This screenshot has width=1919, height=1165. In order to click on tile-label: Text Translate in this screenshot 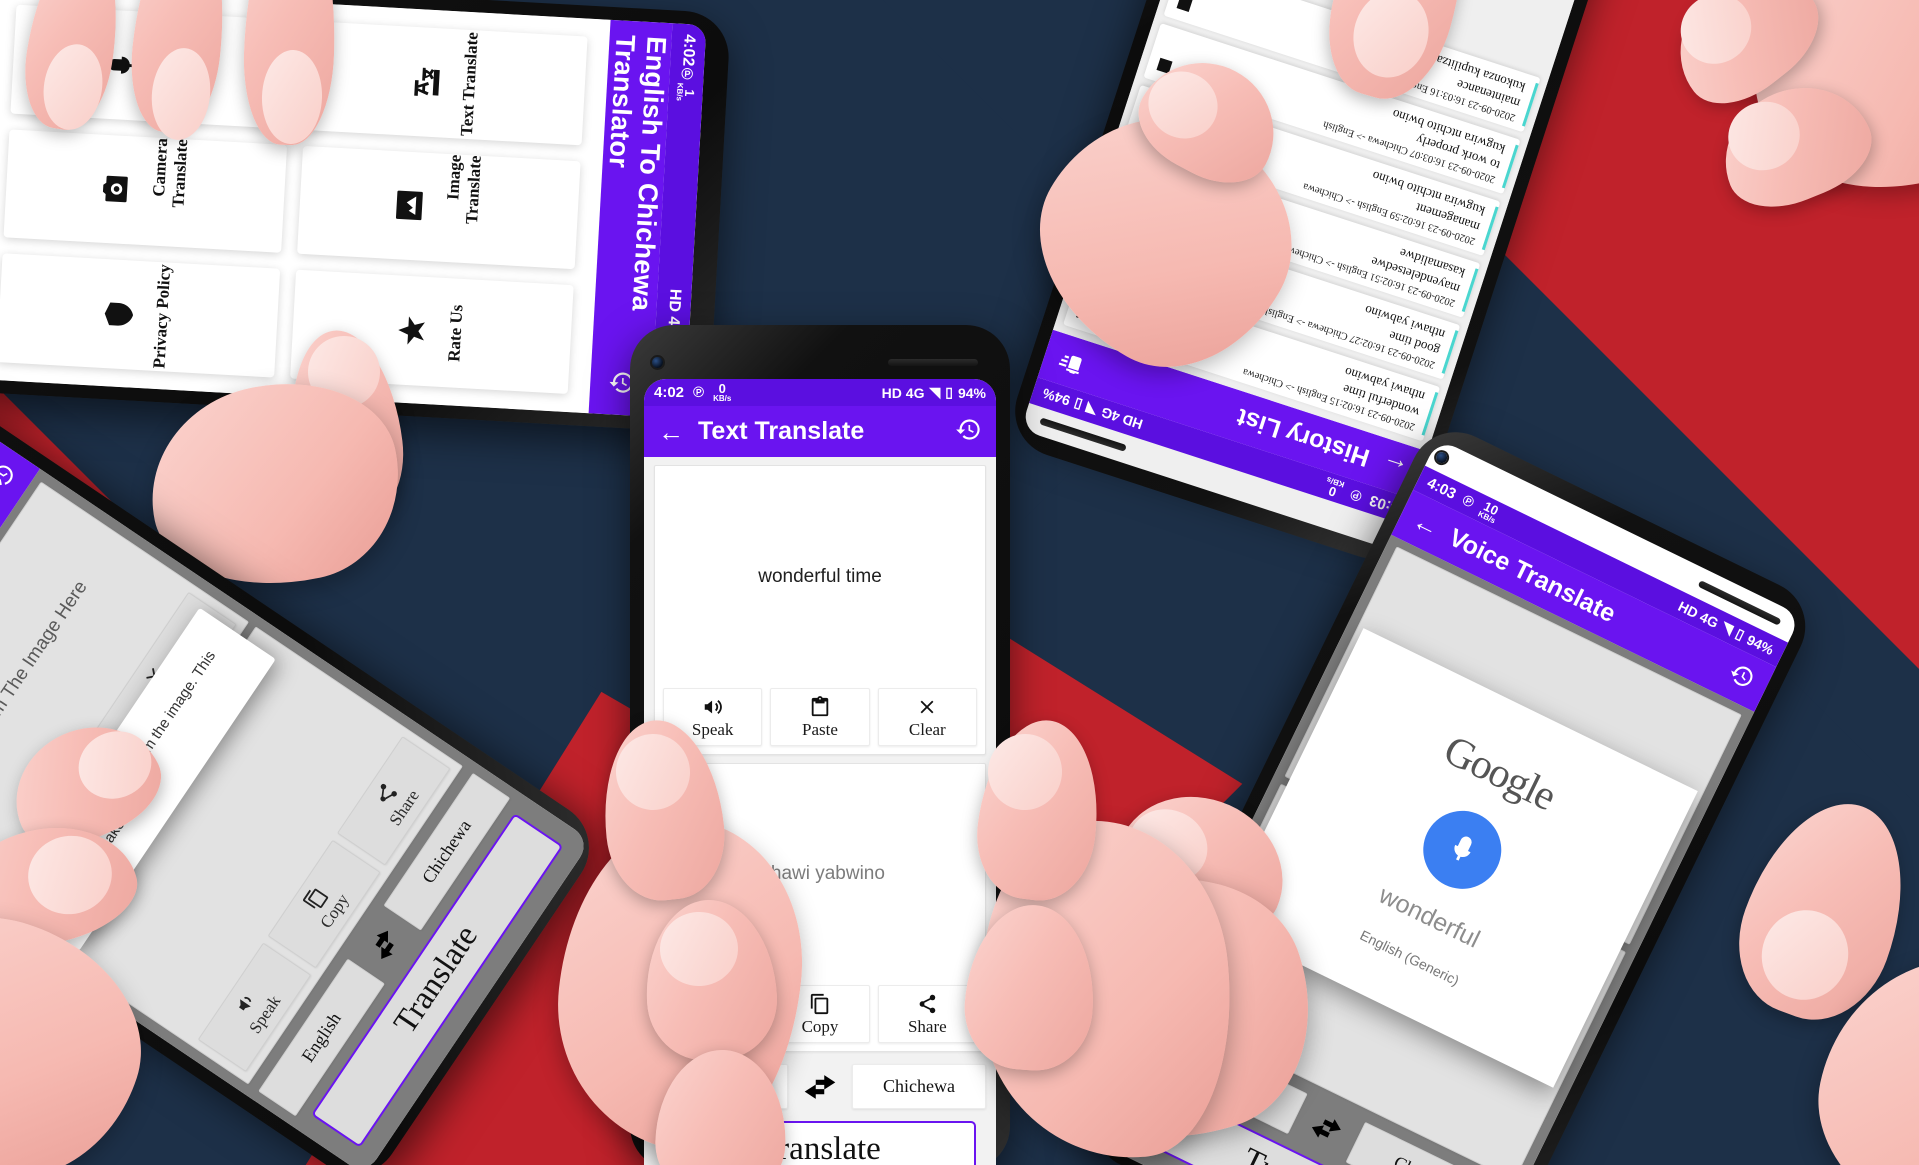, I will do `click(469, 84)`.